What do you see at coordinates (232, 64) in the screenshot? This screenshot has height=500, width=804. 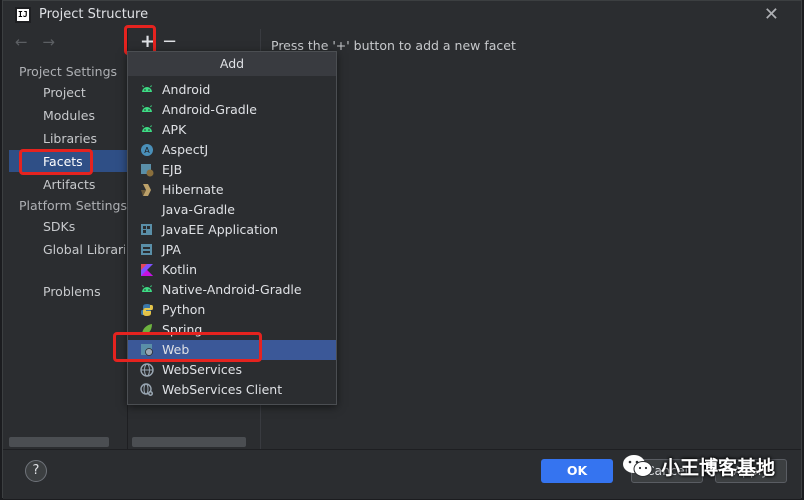 I see `popup-title: Add` at bounding box center [232, 64].